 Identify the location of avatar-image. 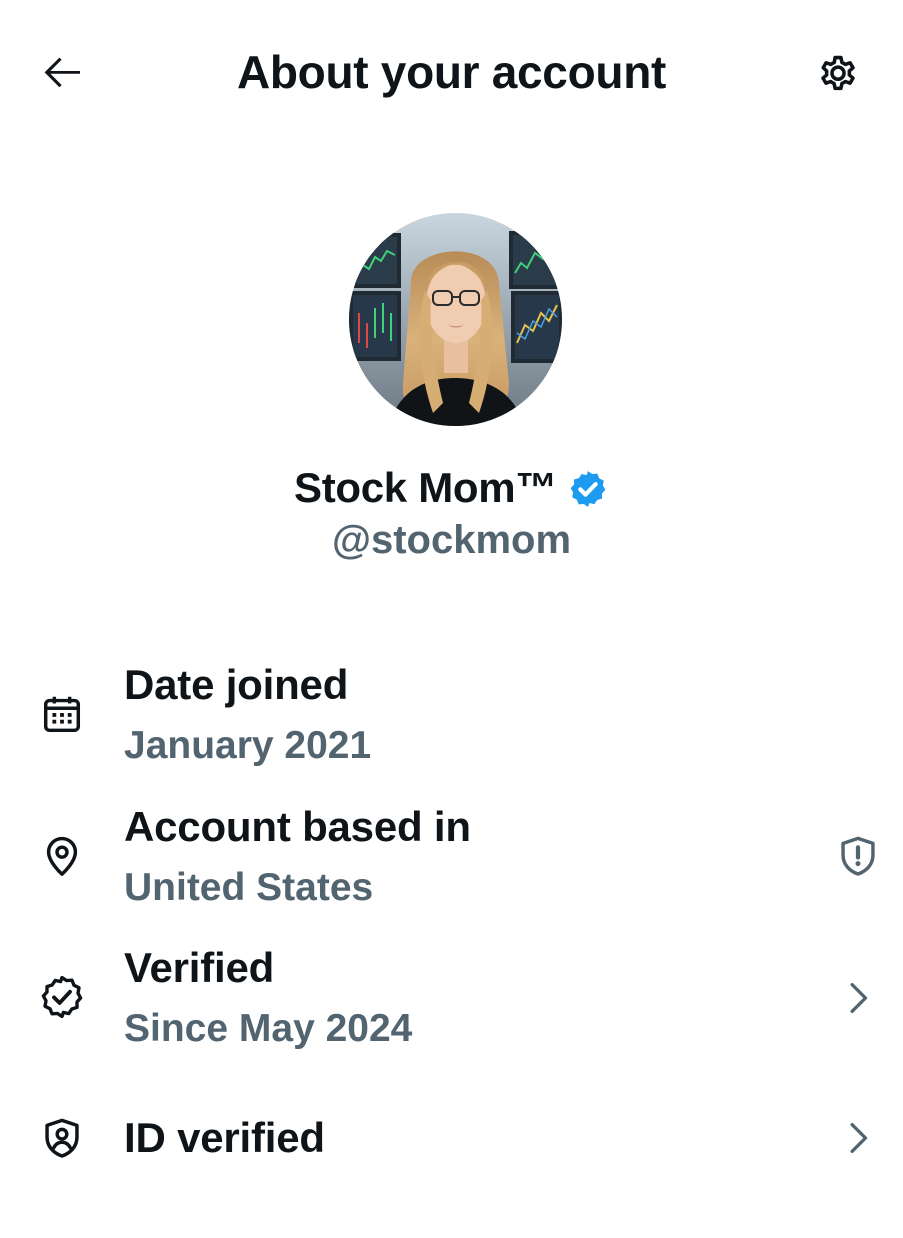
(455, 319).